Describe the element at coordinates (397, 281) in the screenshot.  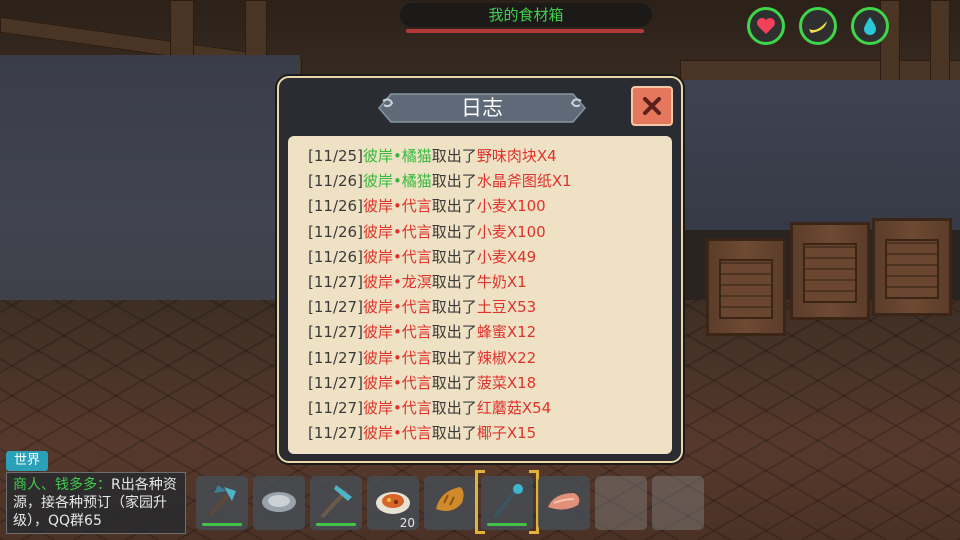
I see `log-user: 彼岸•龙溟` at that location.